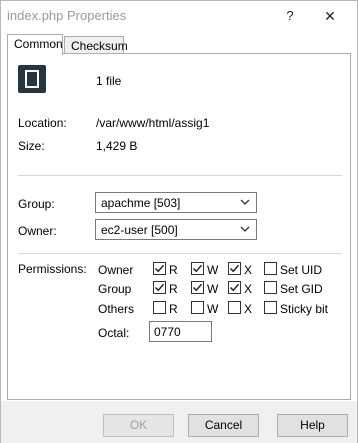  Describe the element at coordinates (116, 309) in the screenshot. I see `perm-others-label: Others` at that location.